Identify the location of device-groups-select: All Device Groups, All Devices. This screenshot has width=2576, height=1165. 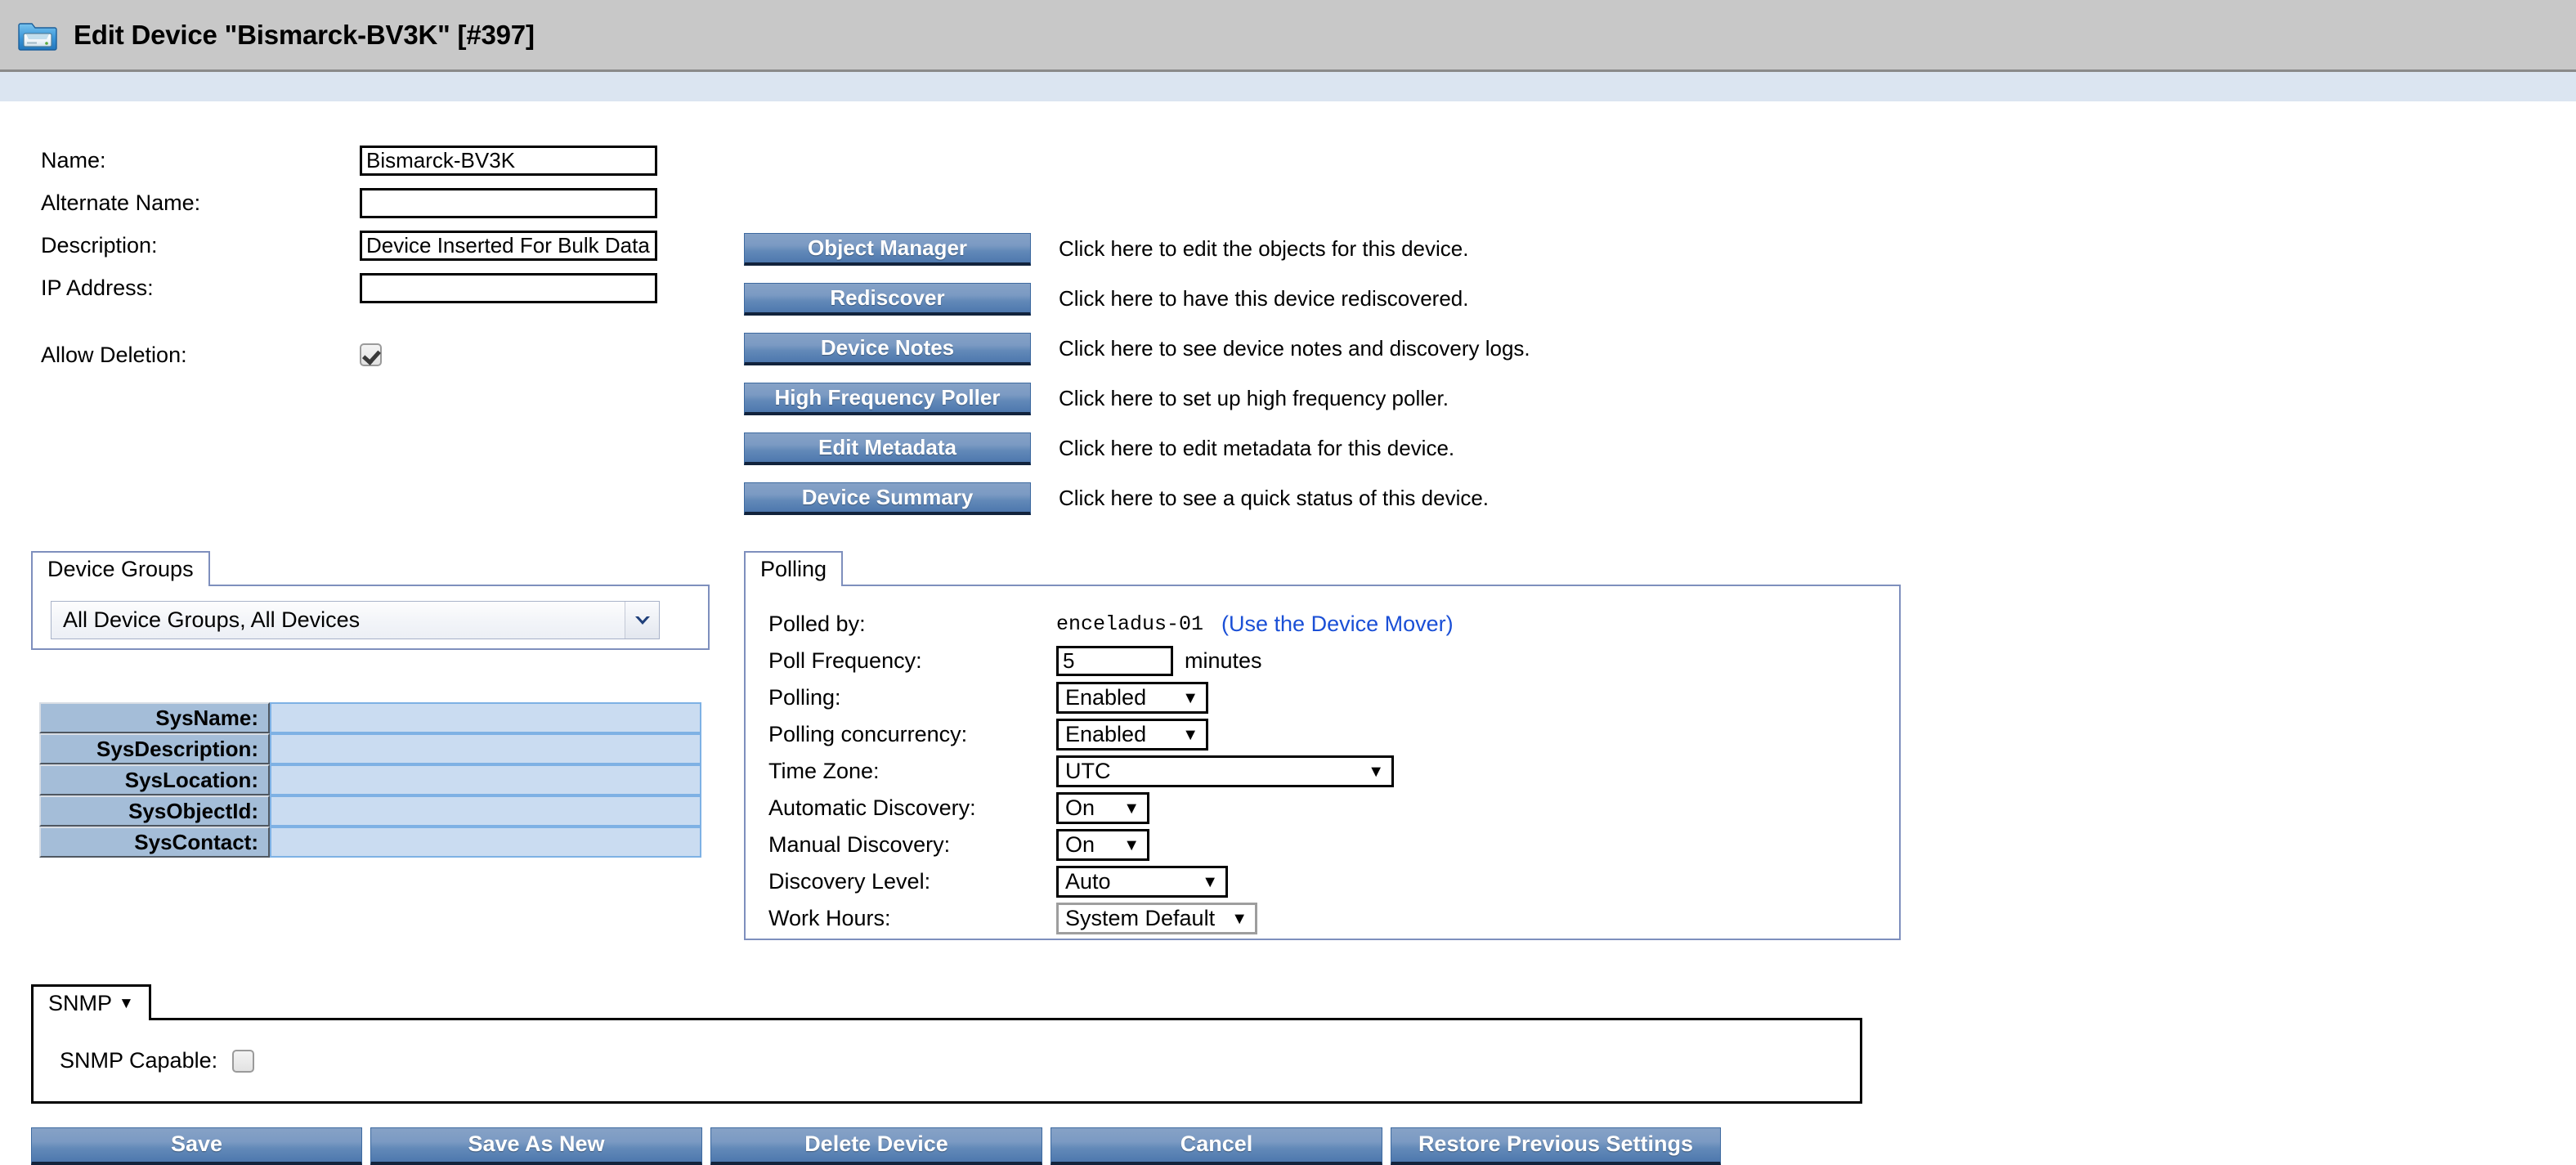
(356, 620).